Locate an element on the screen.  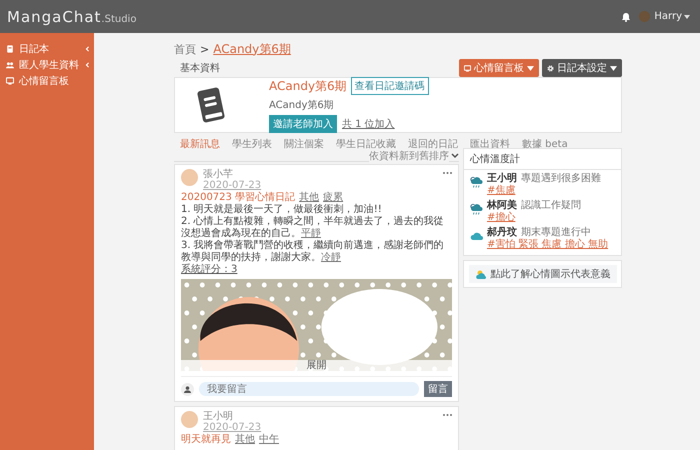
sidebar-item: 日記本 is located at coordinates (47, 49).